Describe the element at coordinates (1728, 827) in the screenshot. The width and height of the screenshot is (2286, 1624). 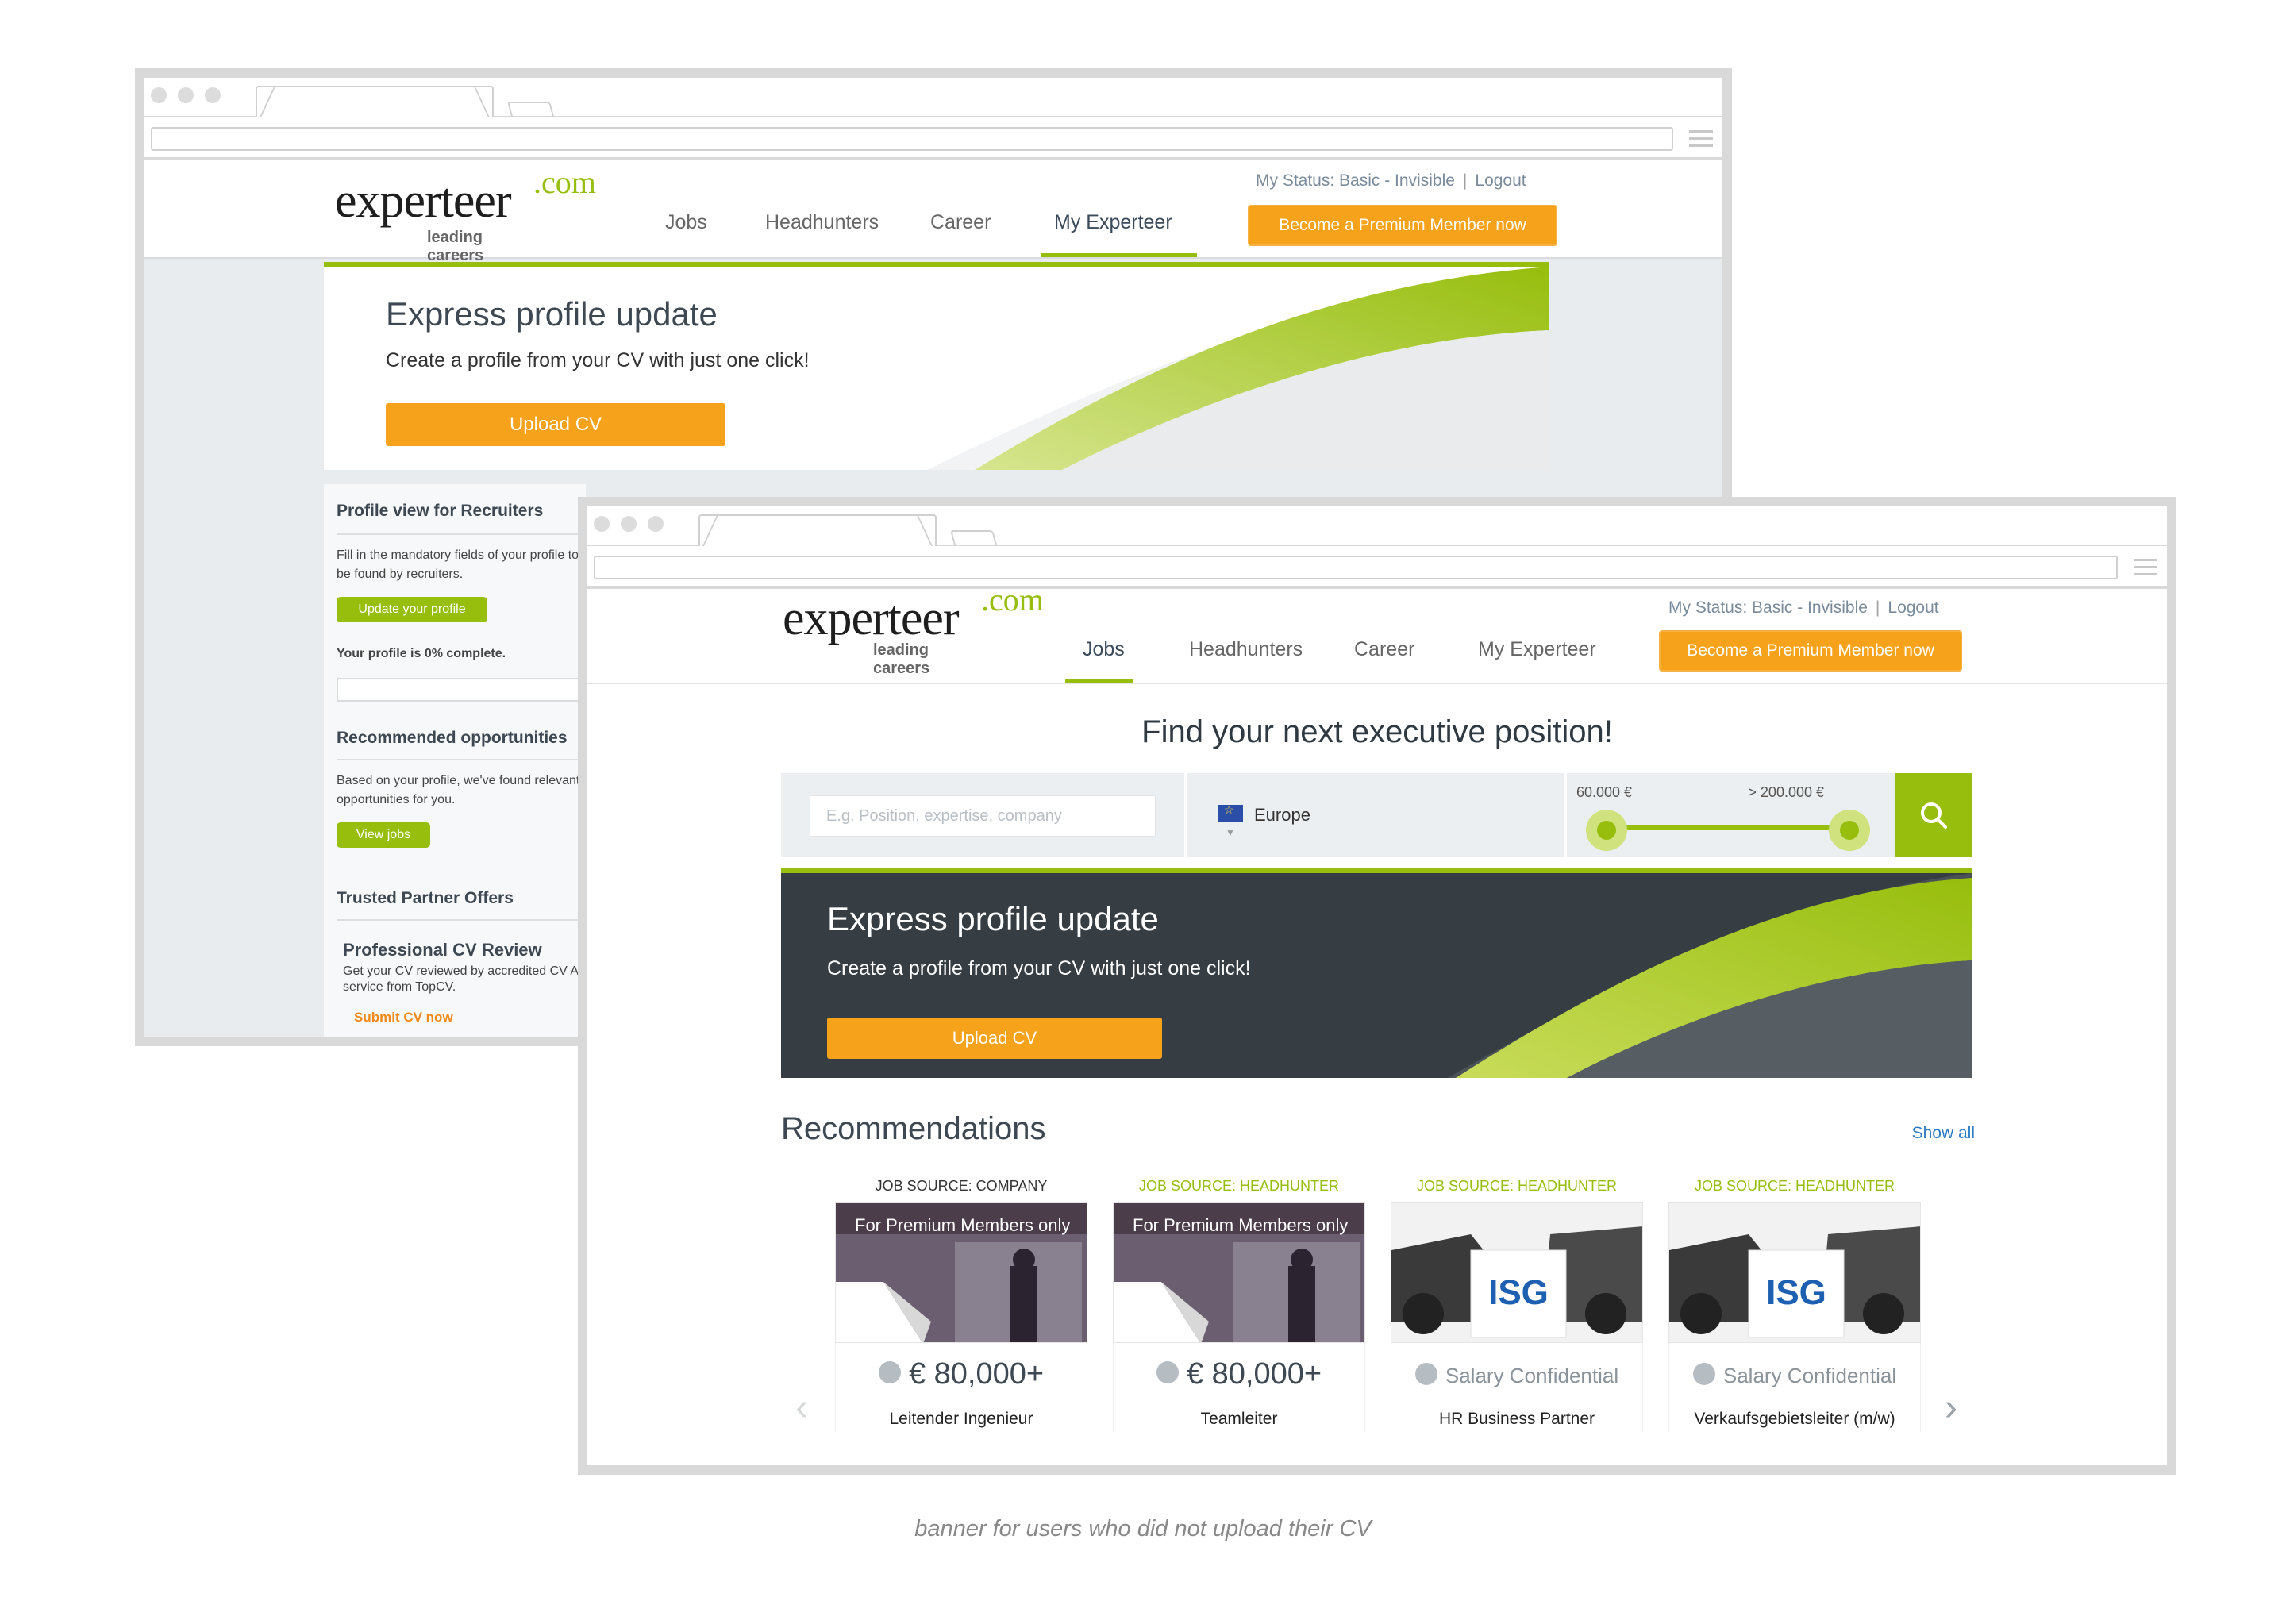
I see `salary-range-track` at that location.